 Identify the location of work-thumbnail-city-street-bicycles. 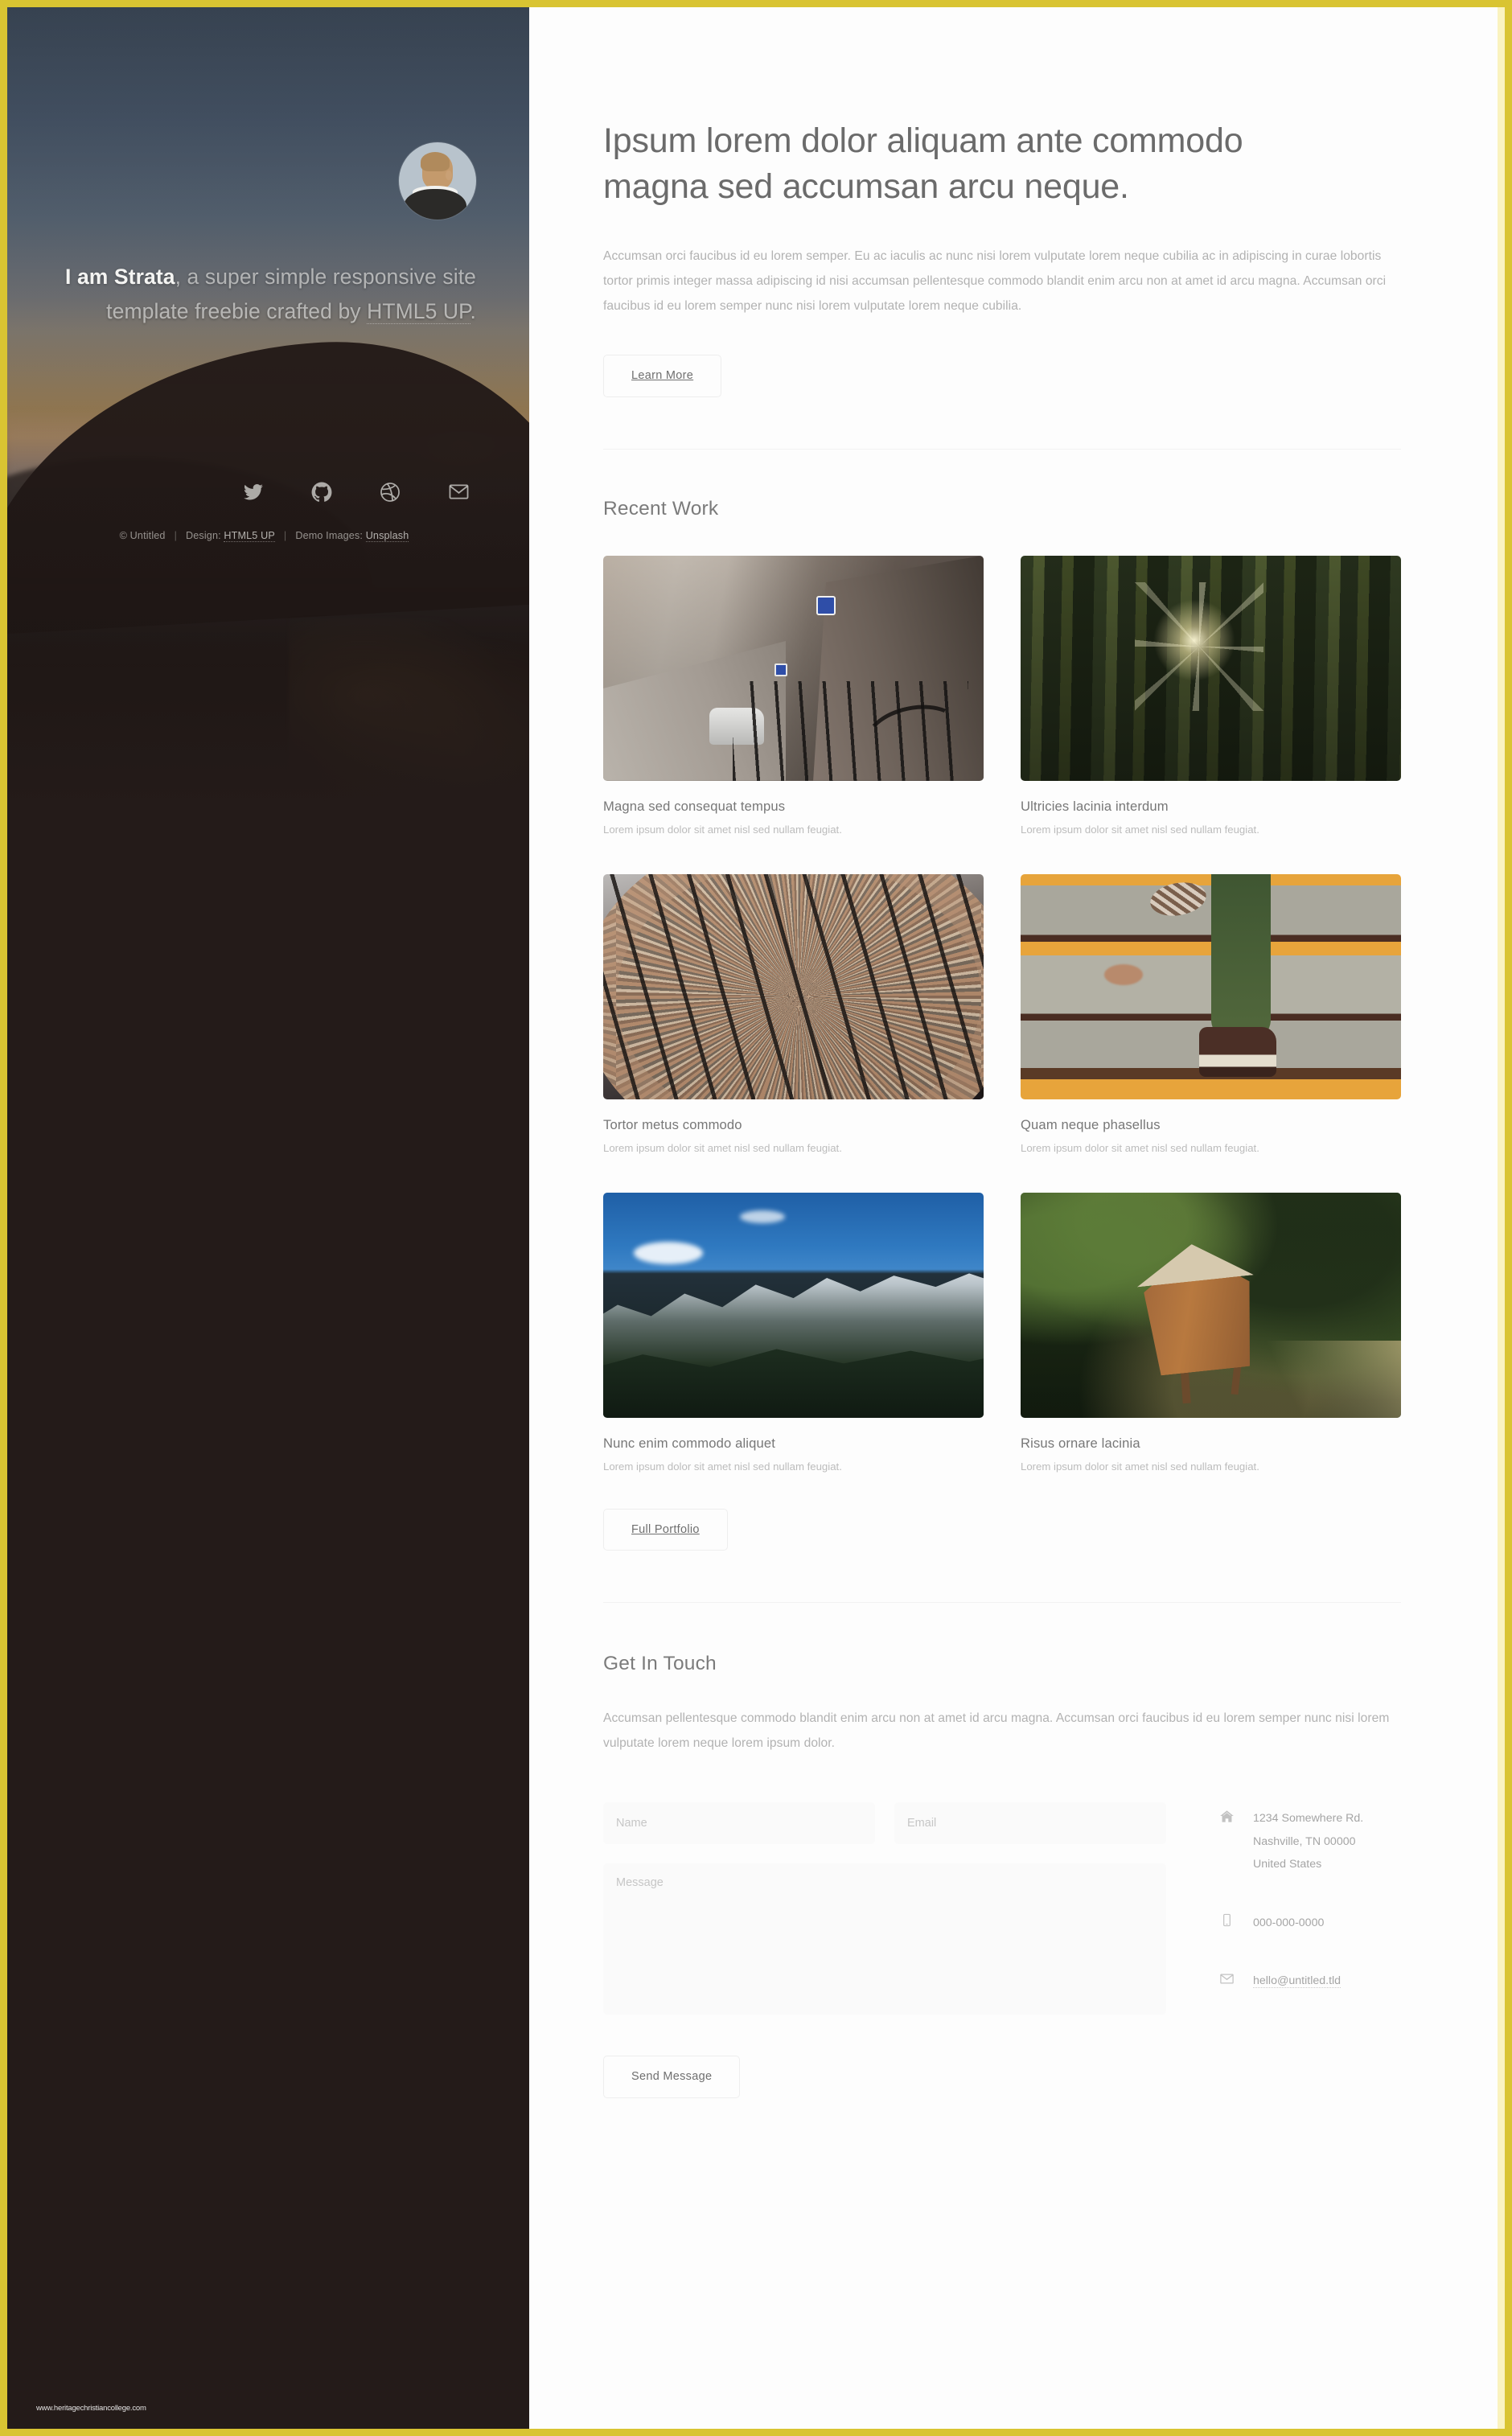
(794, 668).